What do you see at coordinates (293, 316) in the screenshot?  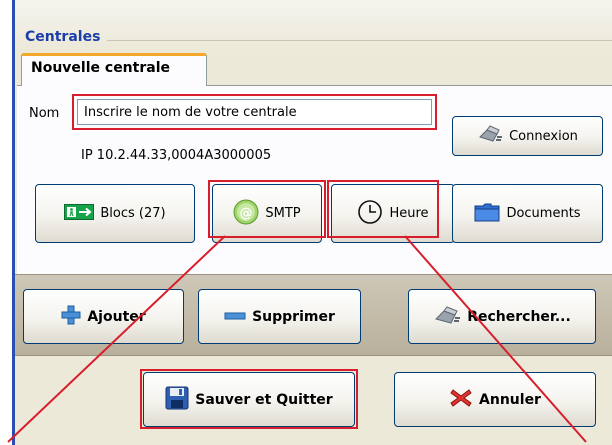 I see `supprimer-label: Supprimer` at bounding box center [293, 316].